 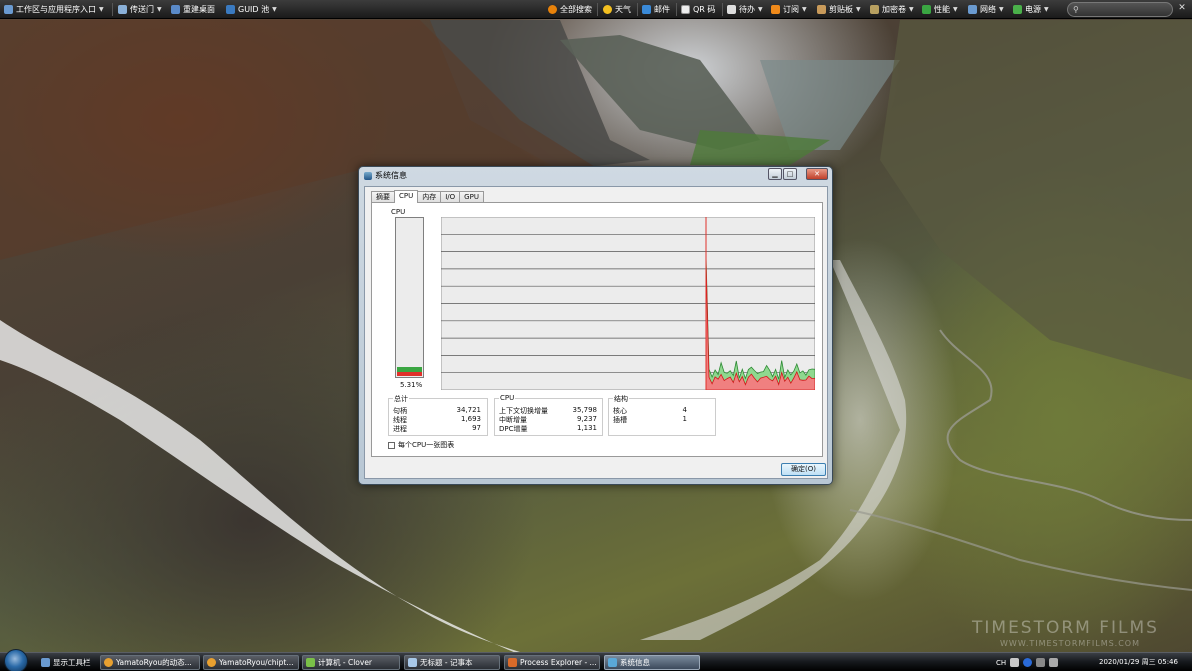 I want to click on cores-value: 4, so click(x=684, y=410).